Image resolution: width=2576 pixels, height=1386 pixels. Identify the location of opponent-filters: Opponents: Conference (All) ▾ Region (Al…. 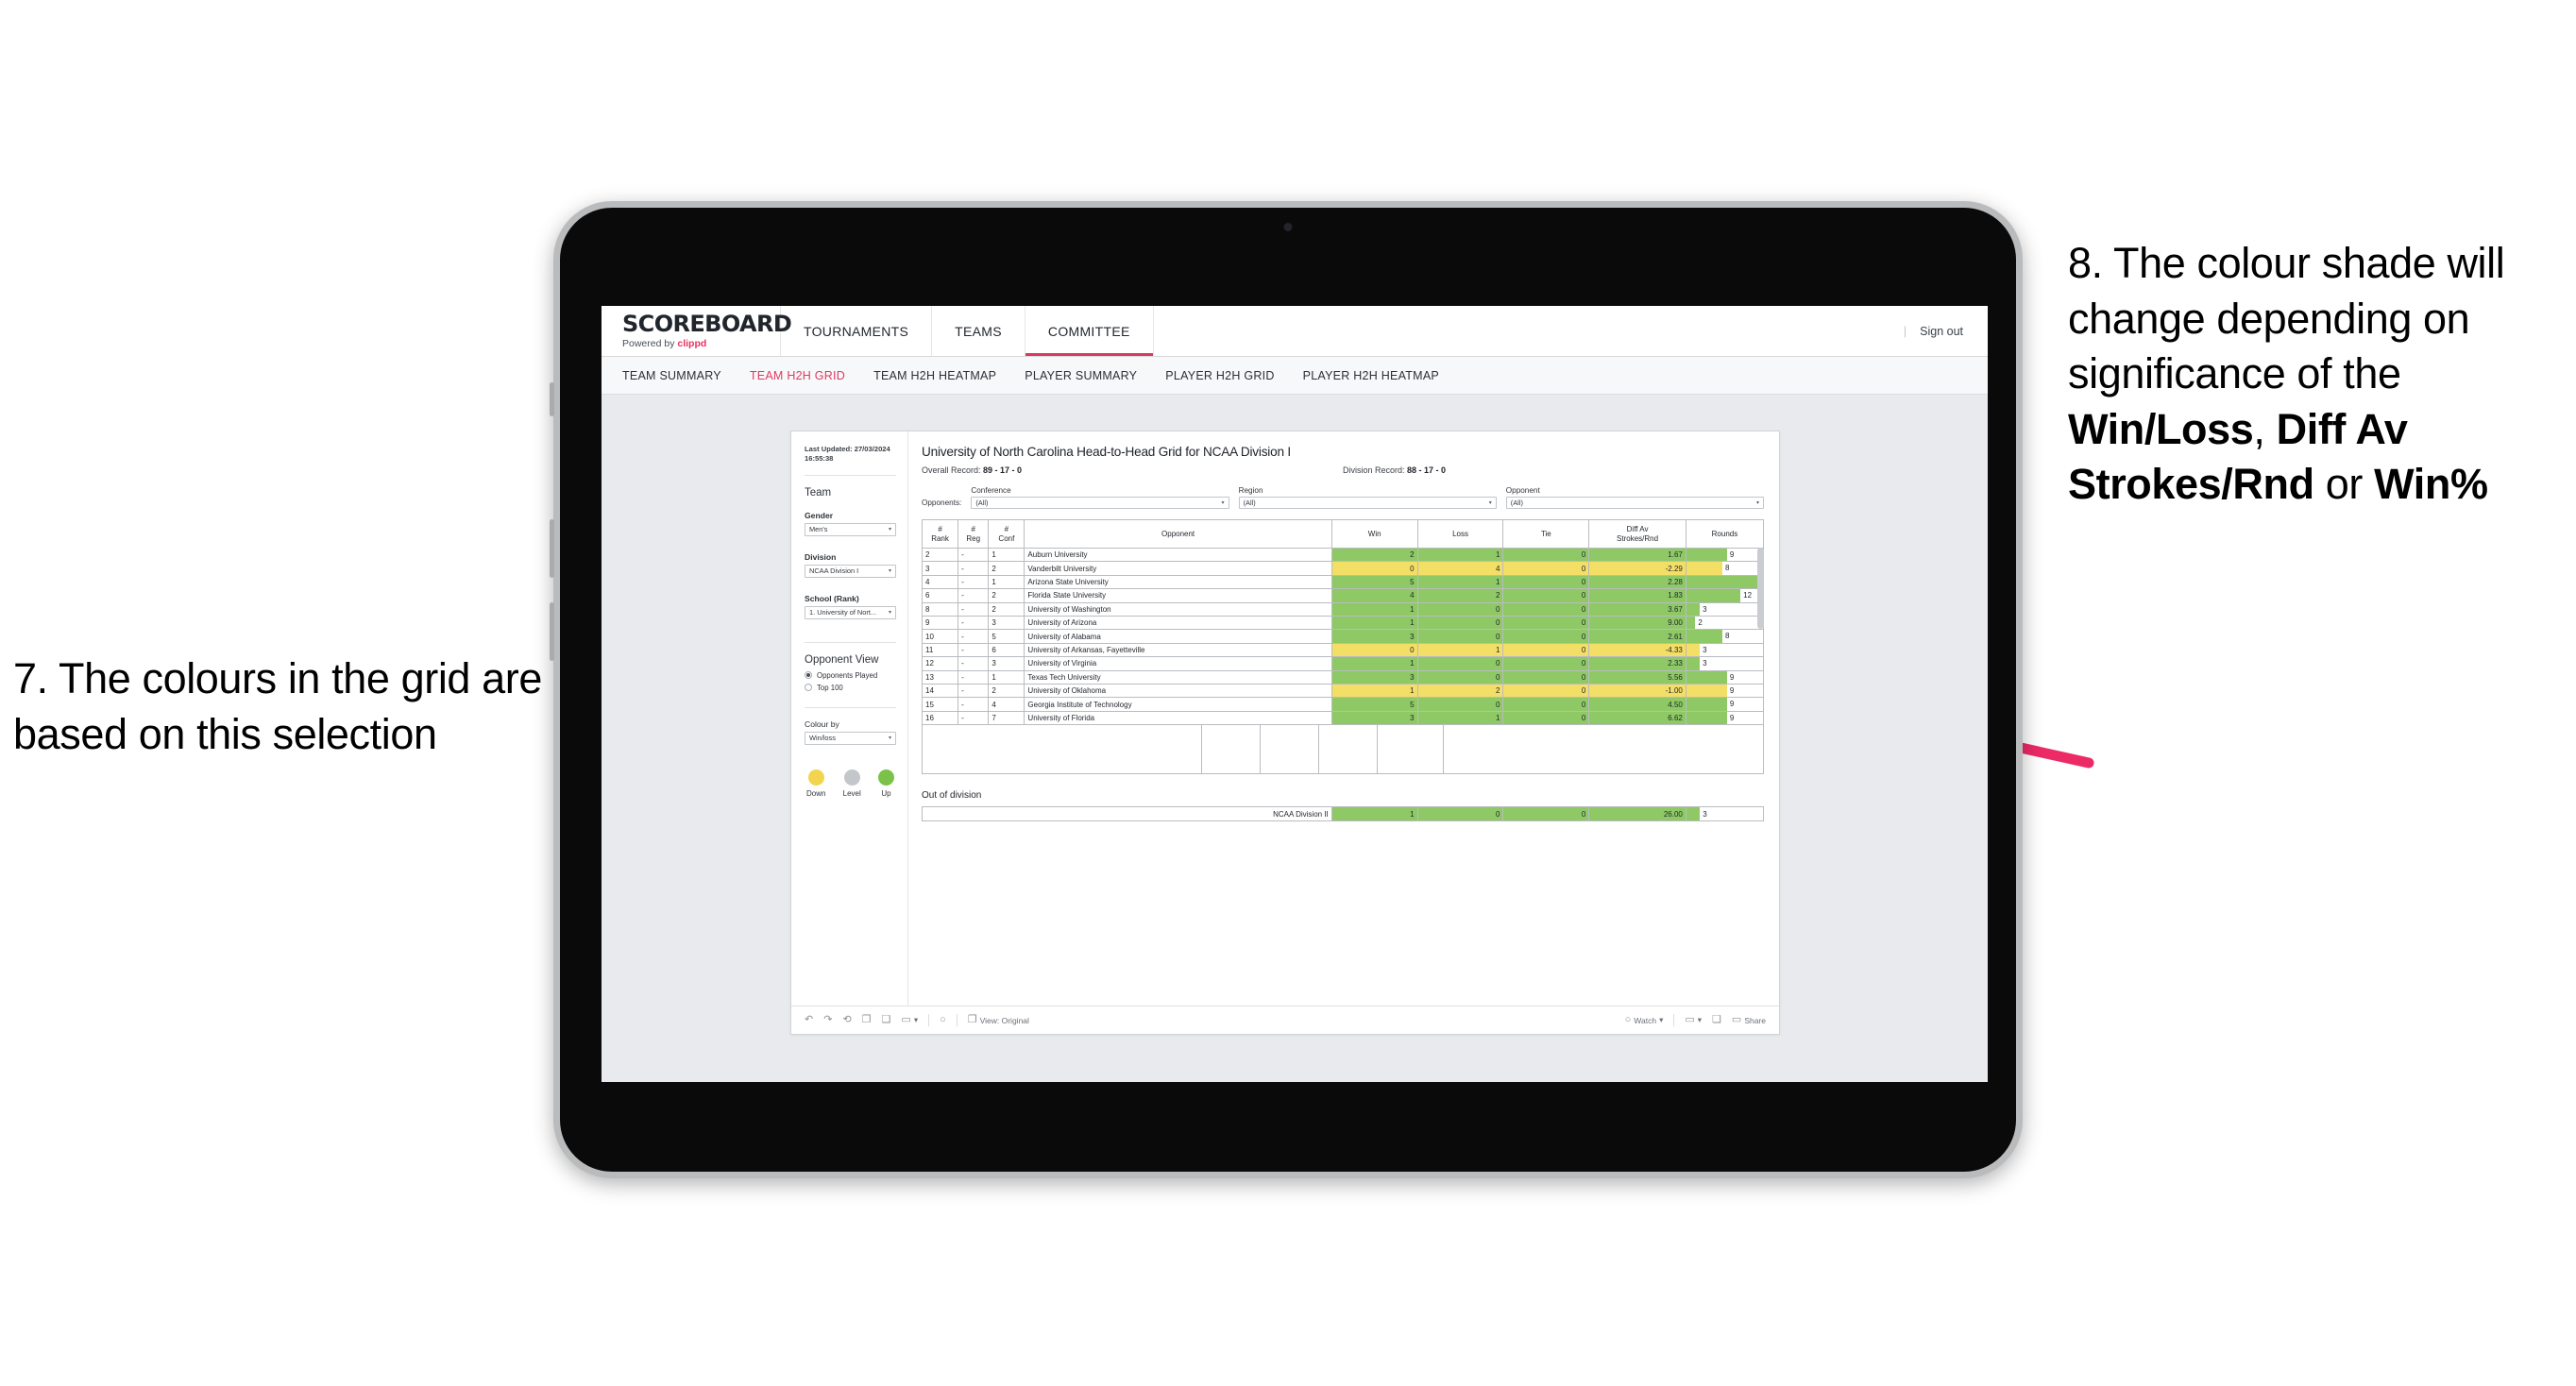
(1343, 497).